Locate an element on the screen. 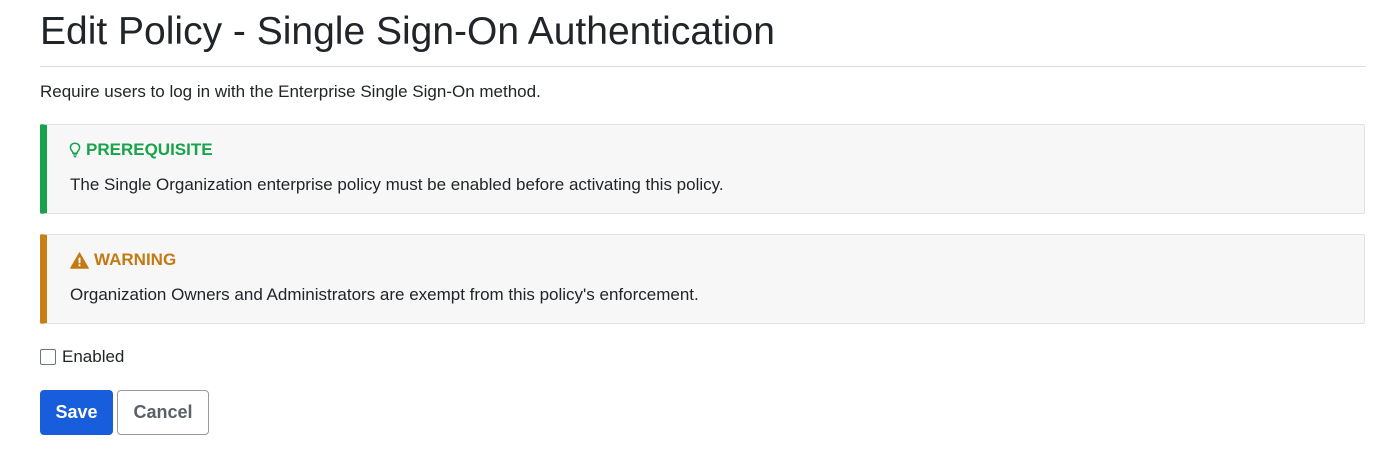  enabled-checkbox-row: Enabled is located at coordinates (82, 357).